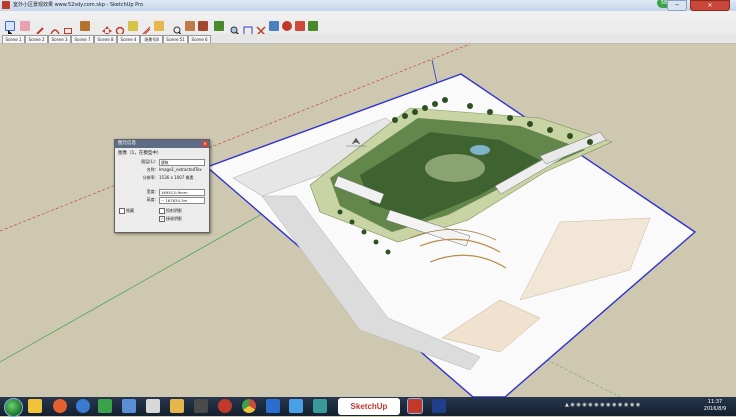  Describe the element at coordinates (274, 26) in the screenshot. I see `warehouse-icon` at that location.